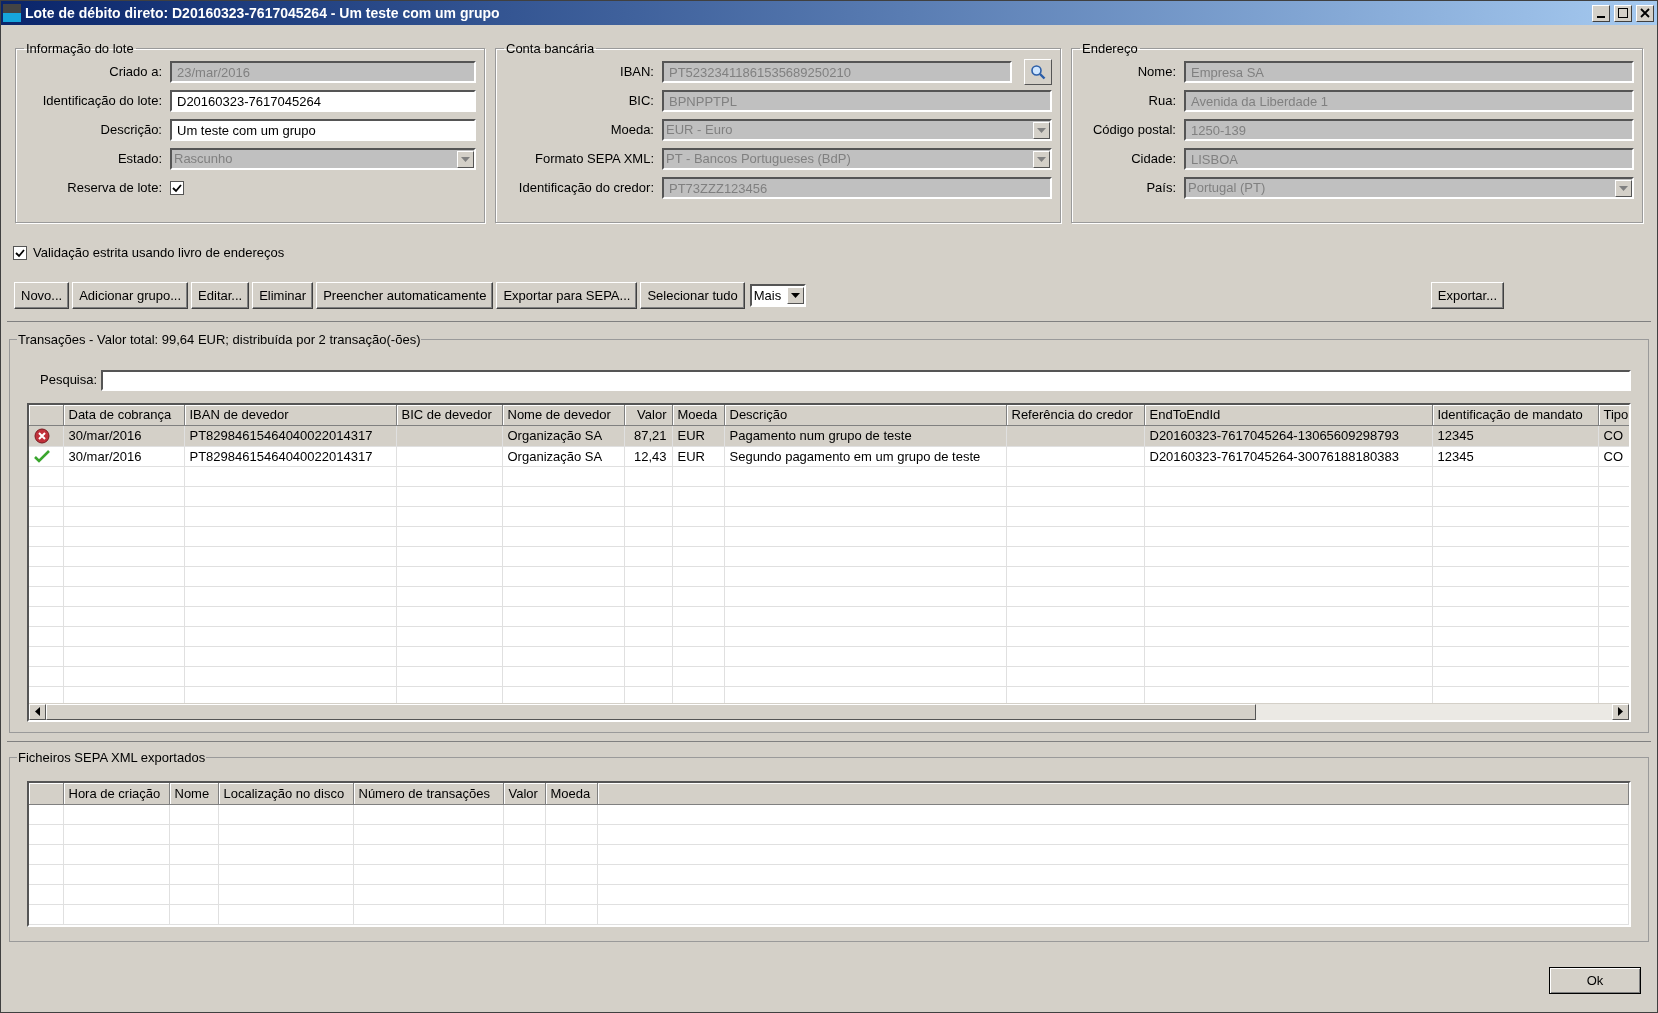  What do you see at coordinates (1227, 188) in the screenshot?
I see `dropdown-value: Portugal (PT)` at bounding box center [1227, 188].